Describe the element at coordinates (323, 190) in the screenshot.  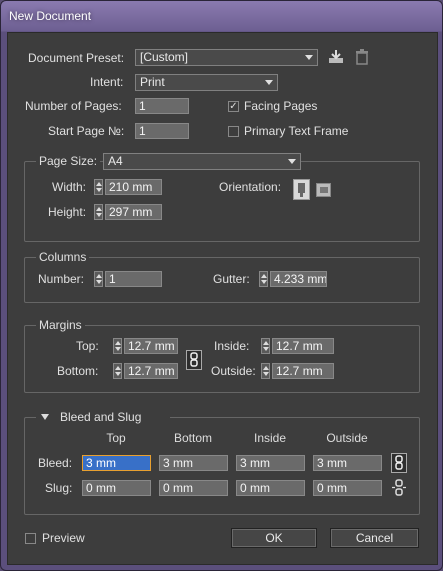
I see `landscape-orientation-icon` at that location.